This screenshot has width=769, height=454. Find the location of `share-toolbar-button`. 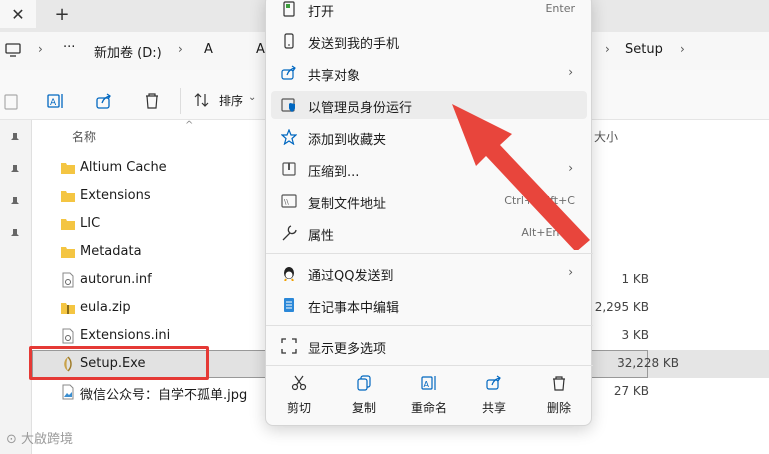

share-toolbar-button is located at coordinates (104, 101).